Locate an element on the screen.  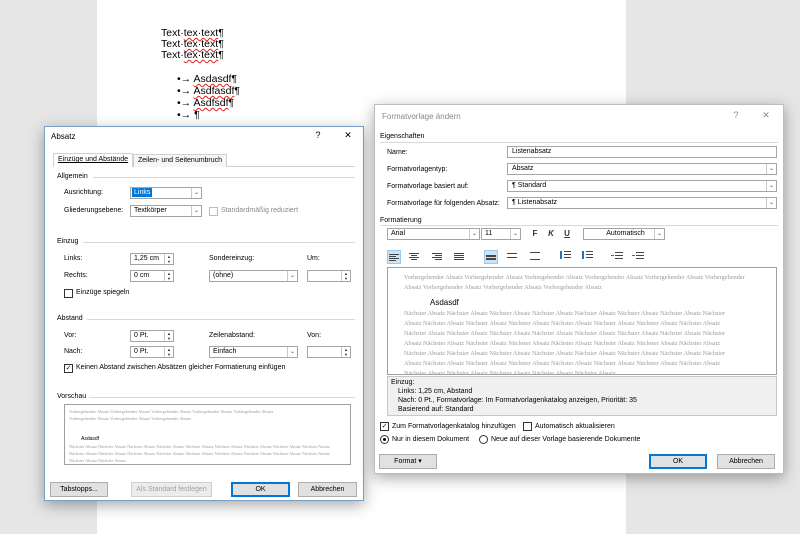
tab-einzuege-abstaende: Einzüge und Abstände is located at coordinates (93, 160).